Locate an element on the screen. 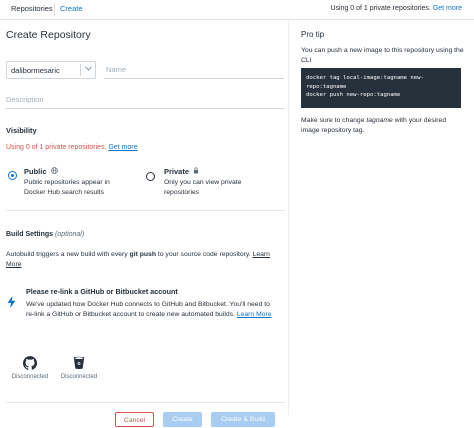  page-title: Create Repository is located at coordinates (48, 35).